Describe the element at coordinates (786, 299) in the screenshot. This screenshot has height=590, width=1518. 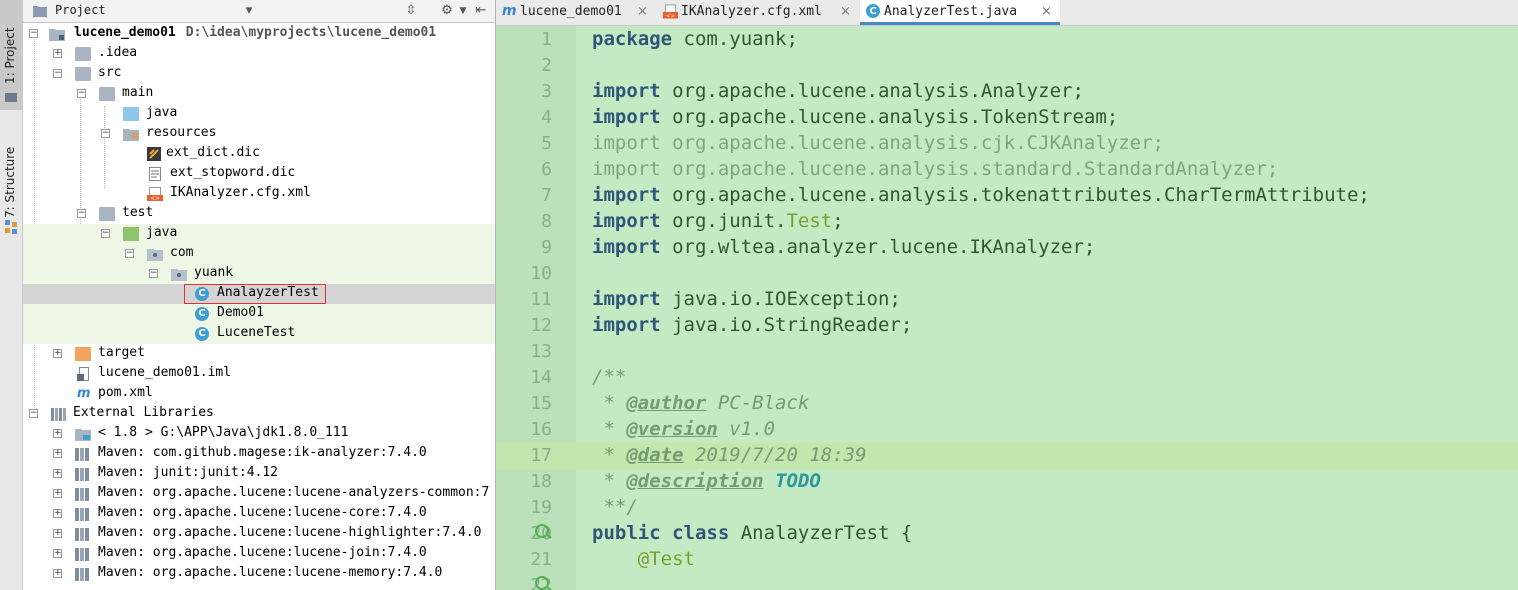
I see `code-token: java.io.IOException;` at that location.